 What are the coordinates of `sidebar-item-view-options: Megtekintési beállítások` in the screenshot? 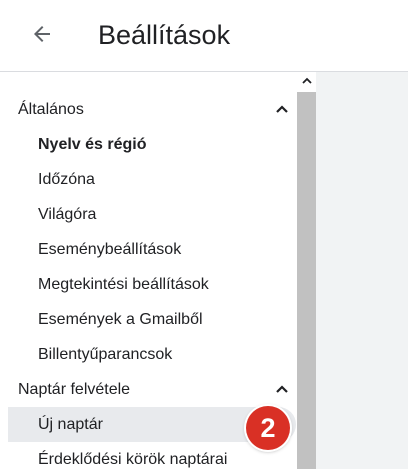 It's located at (152, 284).